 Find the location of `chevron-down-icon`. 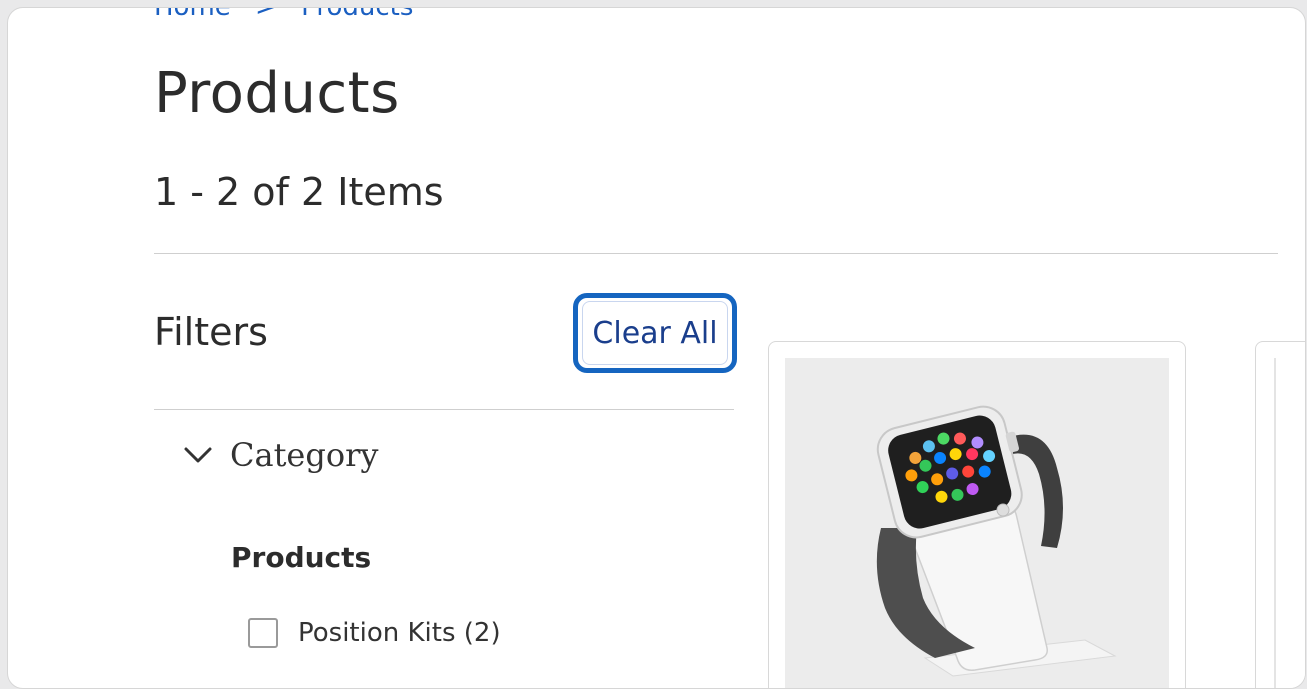

chevron-down-icon is located at coordinates (198, 455).